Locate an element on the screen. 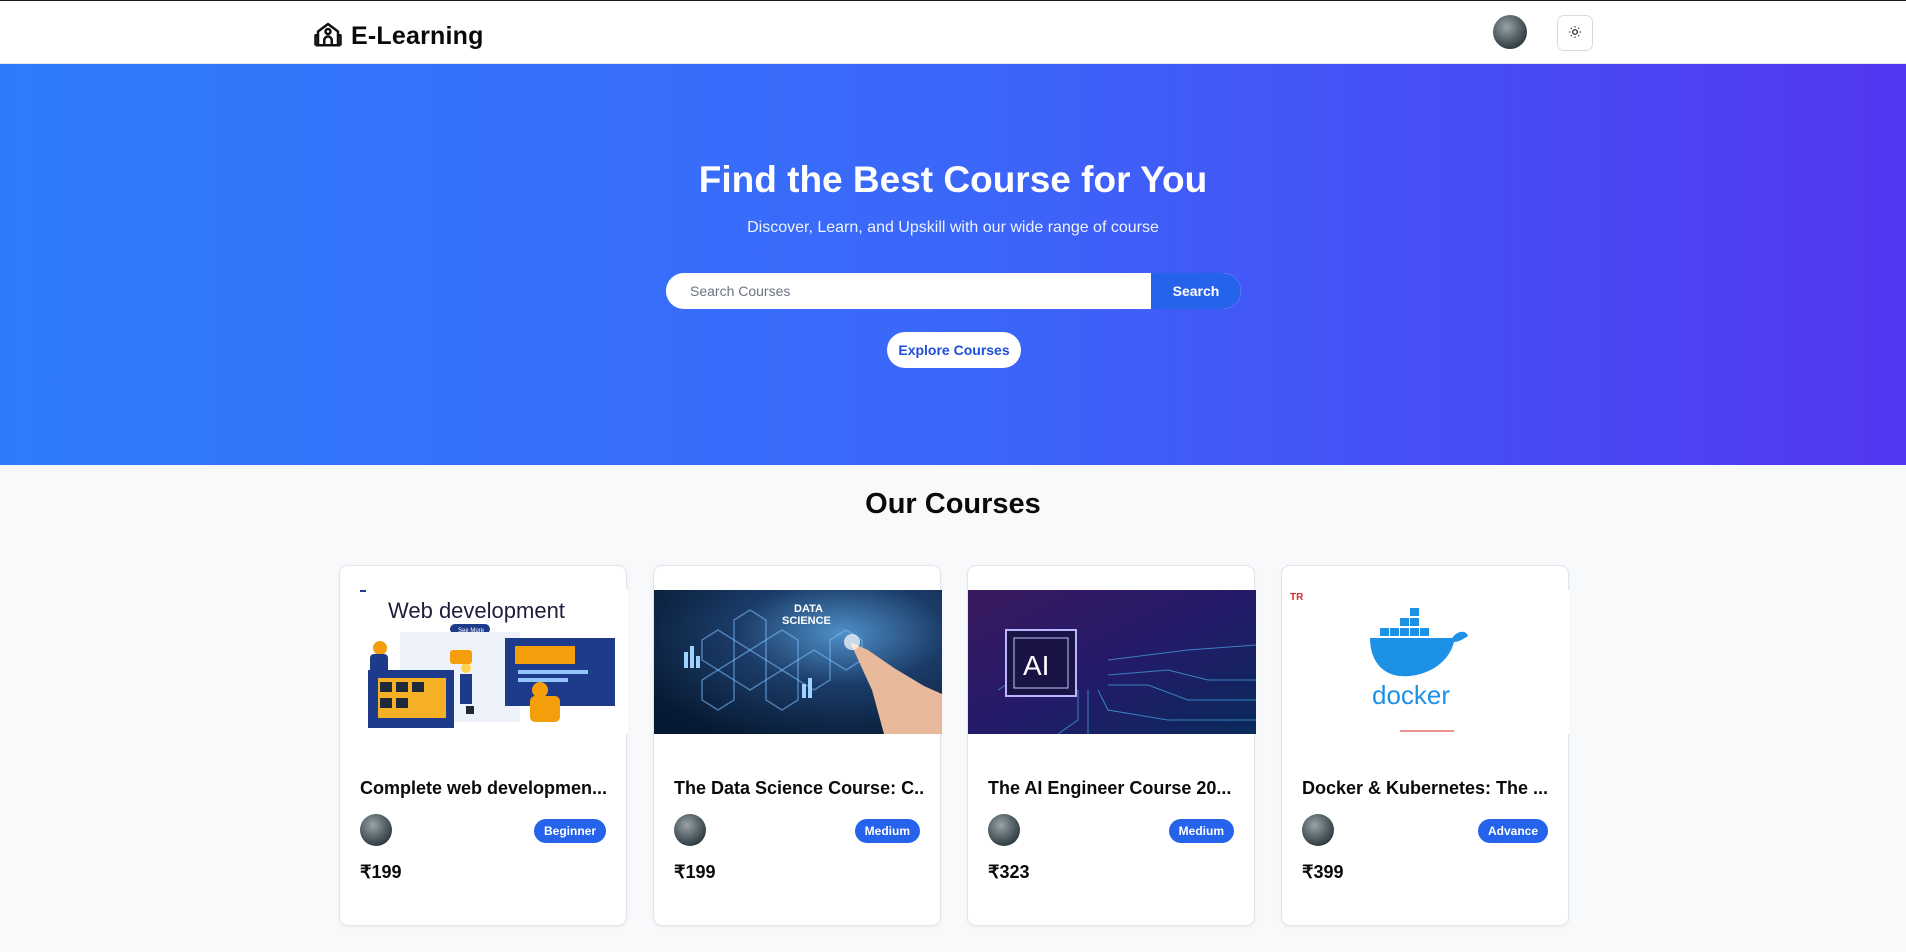 The height and width of the screenshot is (952, 1906). course-thumbnail: DATA SCIENCE is located at coordinates (798, 662).